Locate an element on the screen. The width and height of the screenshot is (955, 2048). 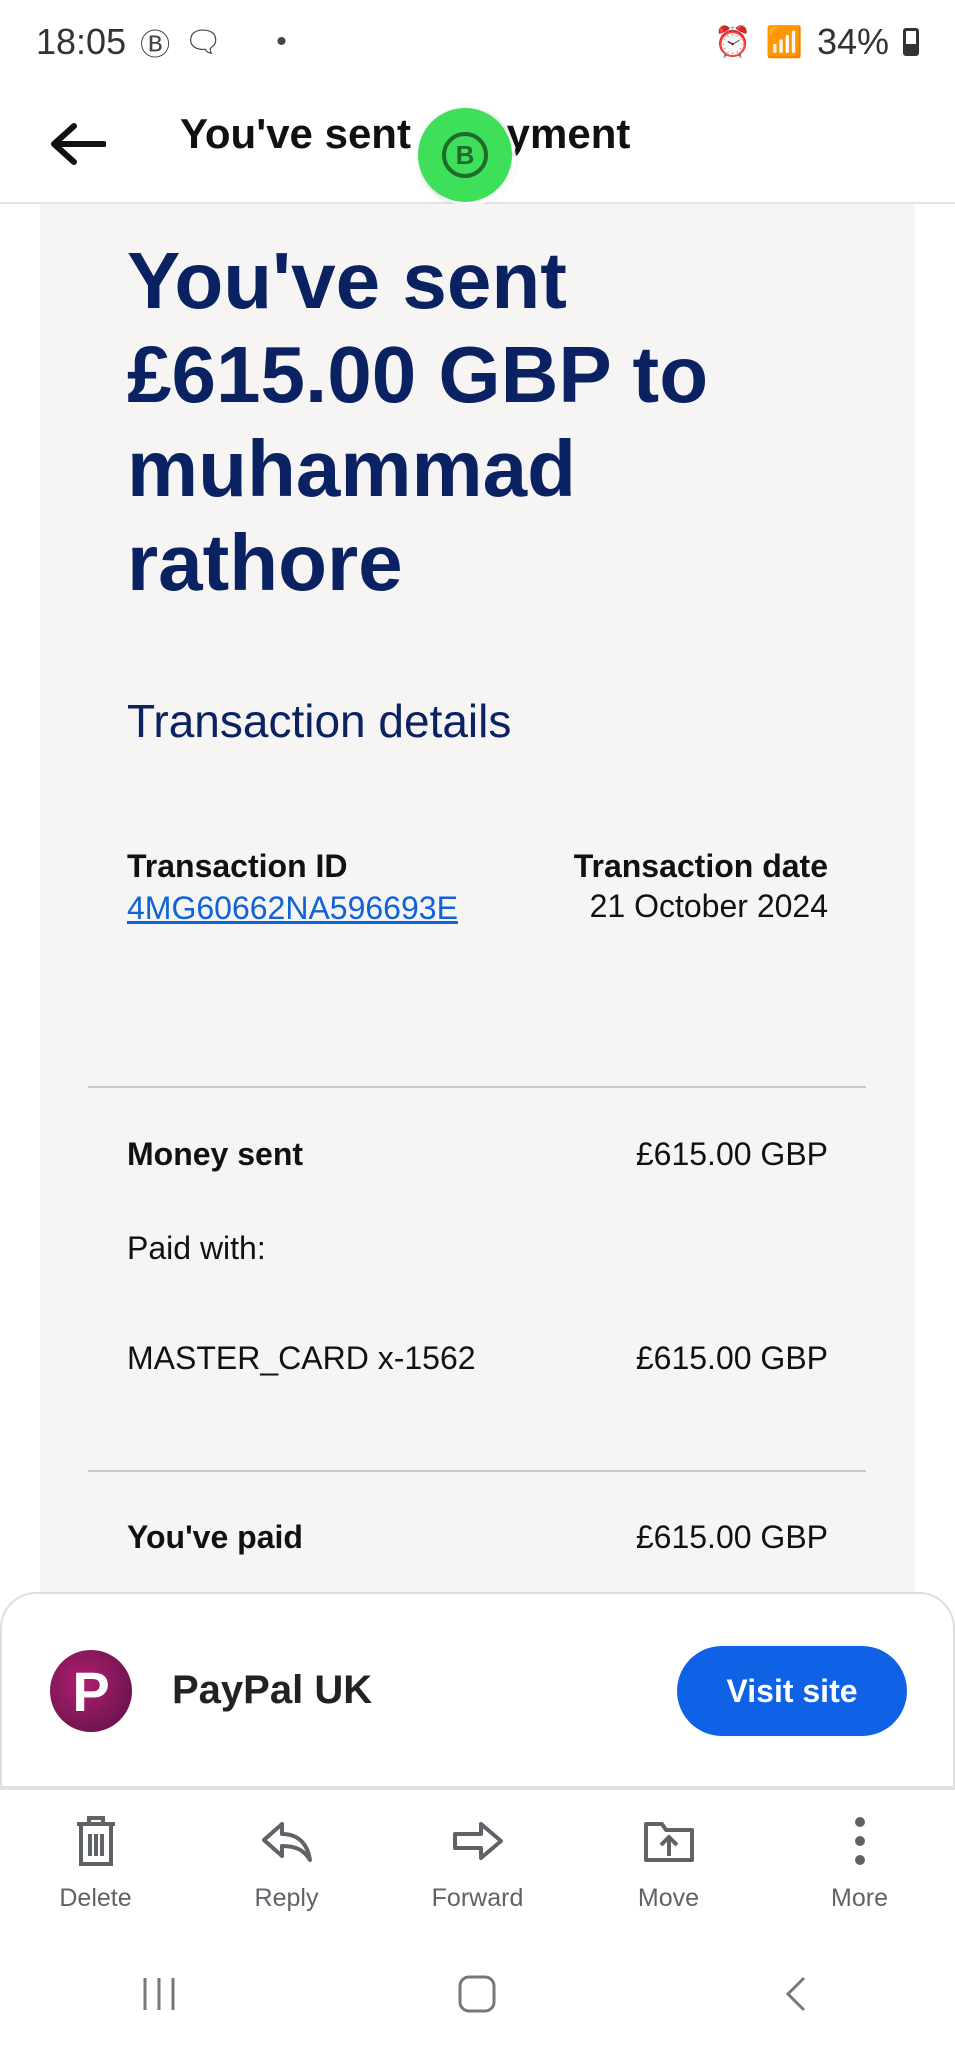
email-subject-title: You've sent a payment is located at coordinates (405, 133).